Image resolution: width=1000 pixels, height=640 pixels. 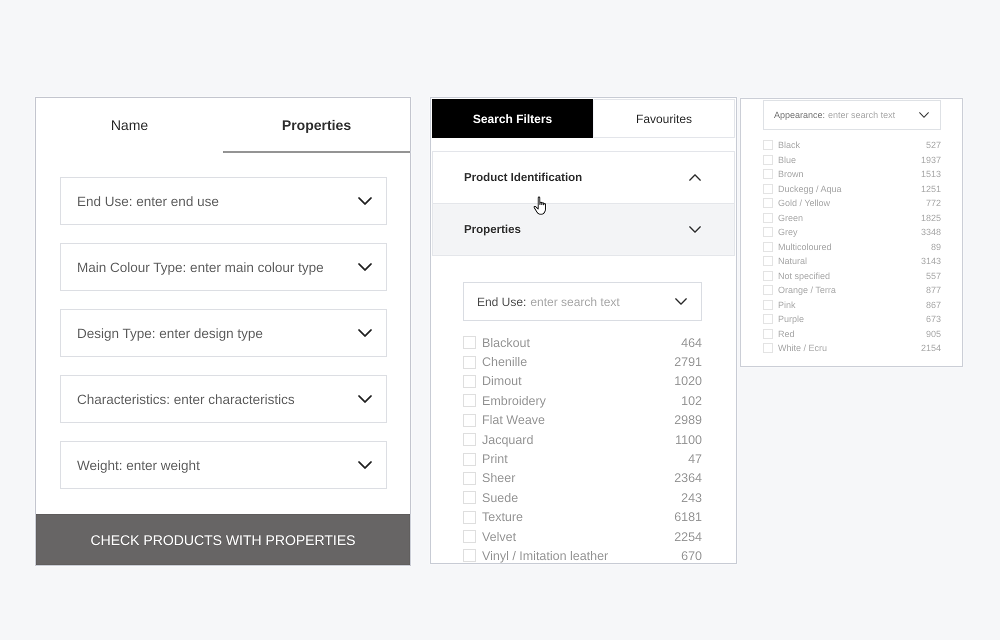 I want to click on chevron-up-icon, so click(x=695, y=177).